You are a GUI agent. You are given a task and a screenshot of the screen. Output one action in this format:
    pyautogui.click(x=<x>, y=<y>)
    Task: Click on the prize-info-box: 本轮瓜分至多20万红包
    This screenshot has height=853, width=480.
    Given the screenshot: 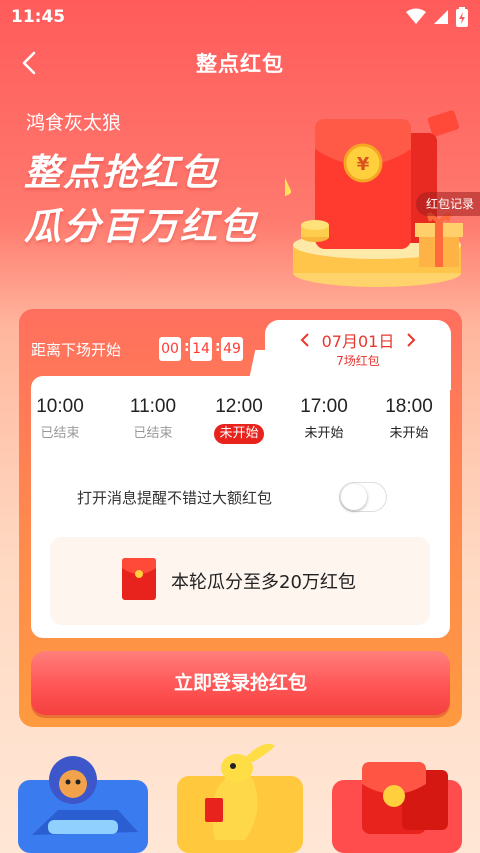 What is the action you would take?
    pyautogui.click(x=240, y=581)
    